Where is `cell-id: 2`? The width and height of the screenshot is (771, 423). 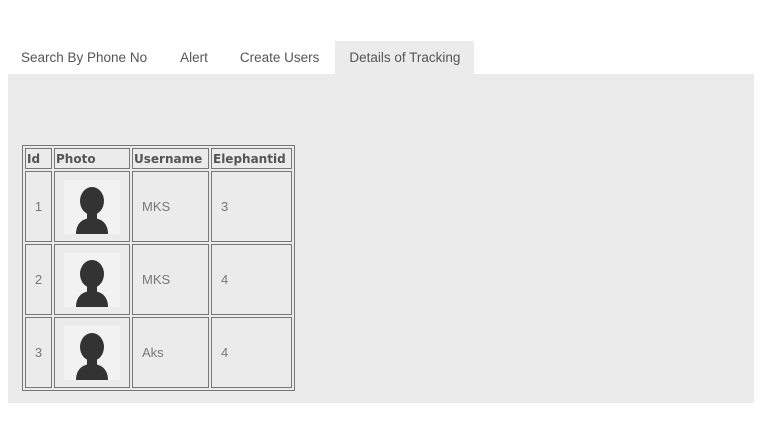
cell-id: 2 is located at coordinates (38, 279).